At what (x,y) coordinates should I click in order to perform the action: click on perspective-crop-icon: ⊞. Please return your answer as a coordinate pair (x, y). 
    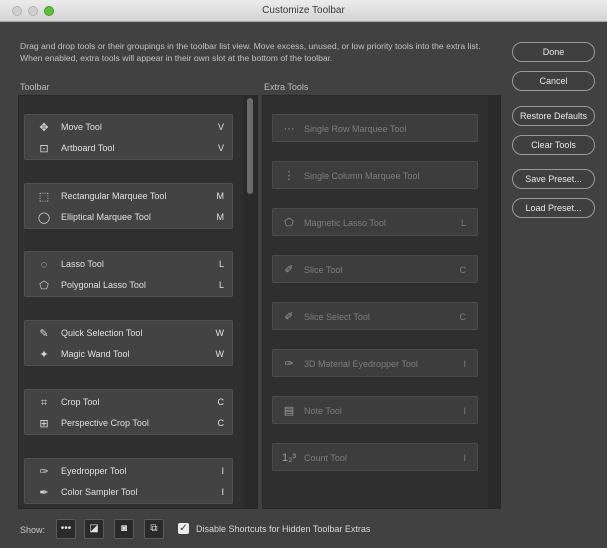
    Looking at the image, I should click on (44, 424).